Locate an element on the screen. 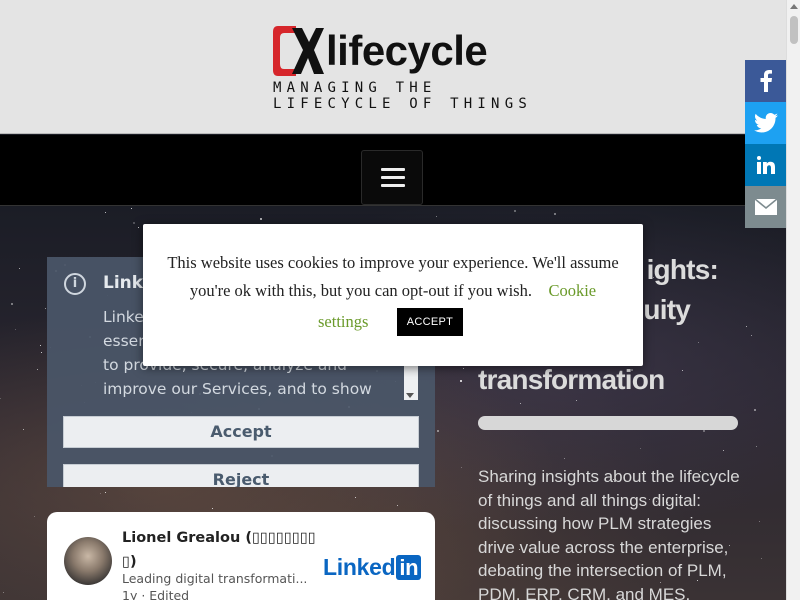 Image resolution: width=800 pixels, height=600 pixels. post-author-name: Lionel Grealou (▯▯▯▯▯▯▯▯ ▯) is located at coordinates (222, 550).